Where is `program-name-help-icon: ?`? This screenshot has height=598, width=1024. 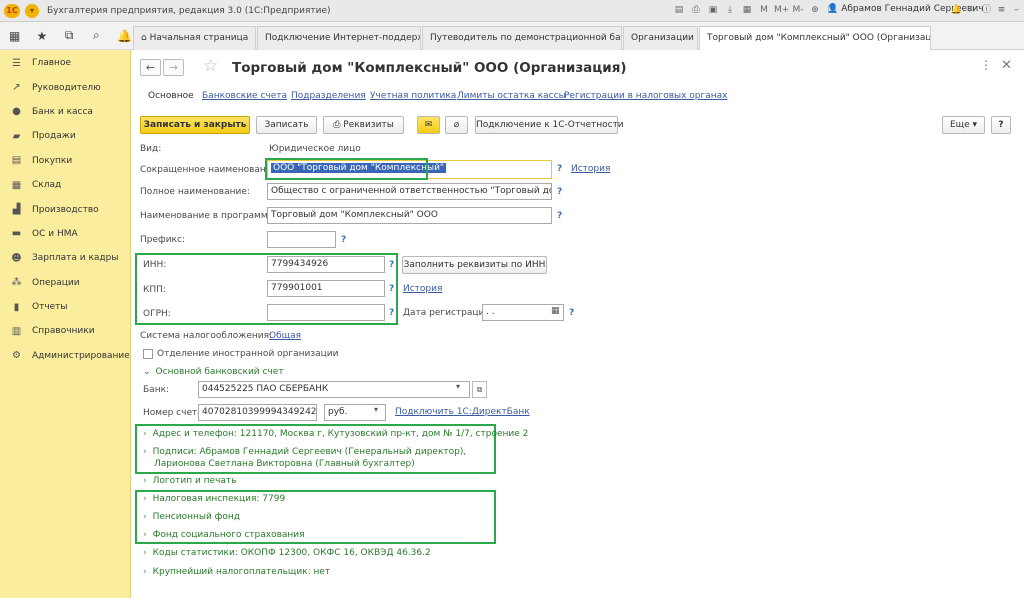
program-name-help-icon: ? is located at coordinates (559, 216).